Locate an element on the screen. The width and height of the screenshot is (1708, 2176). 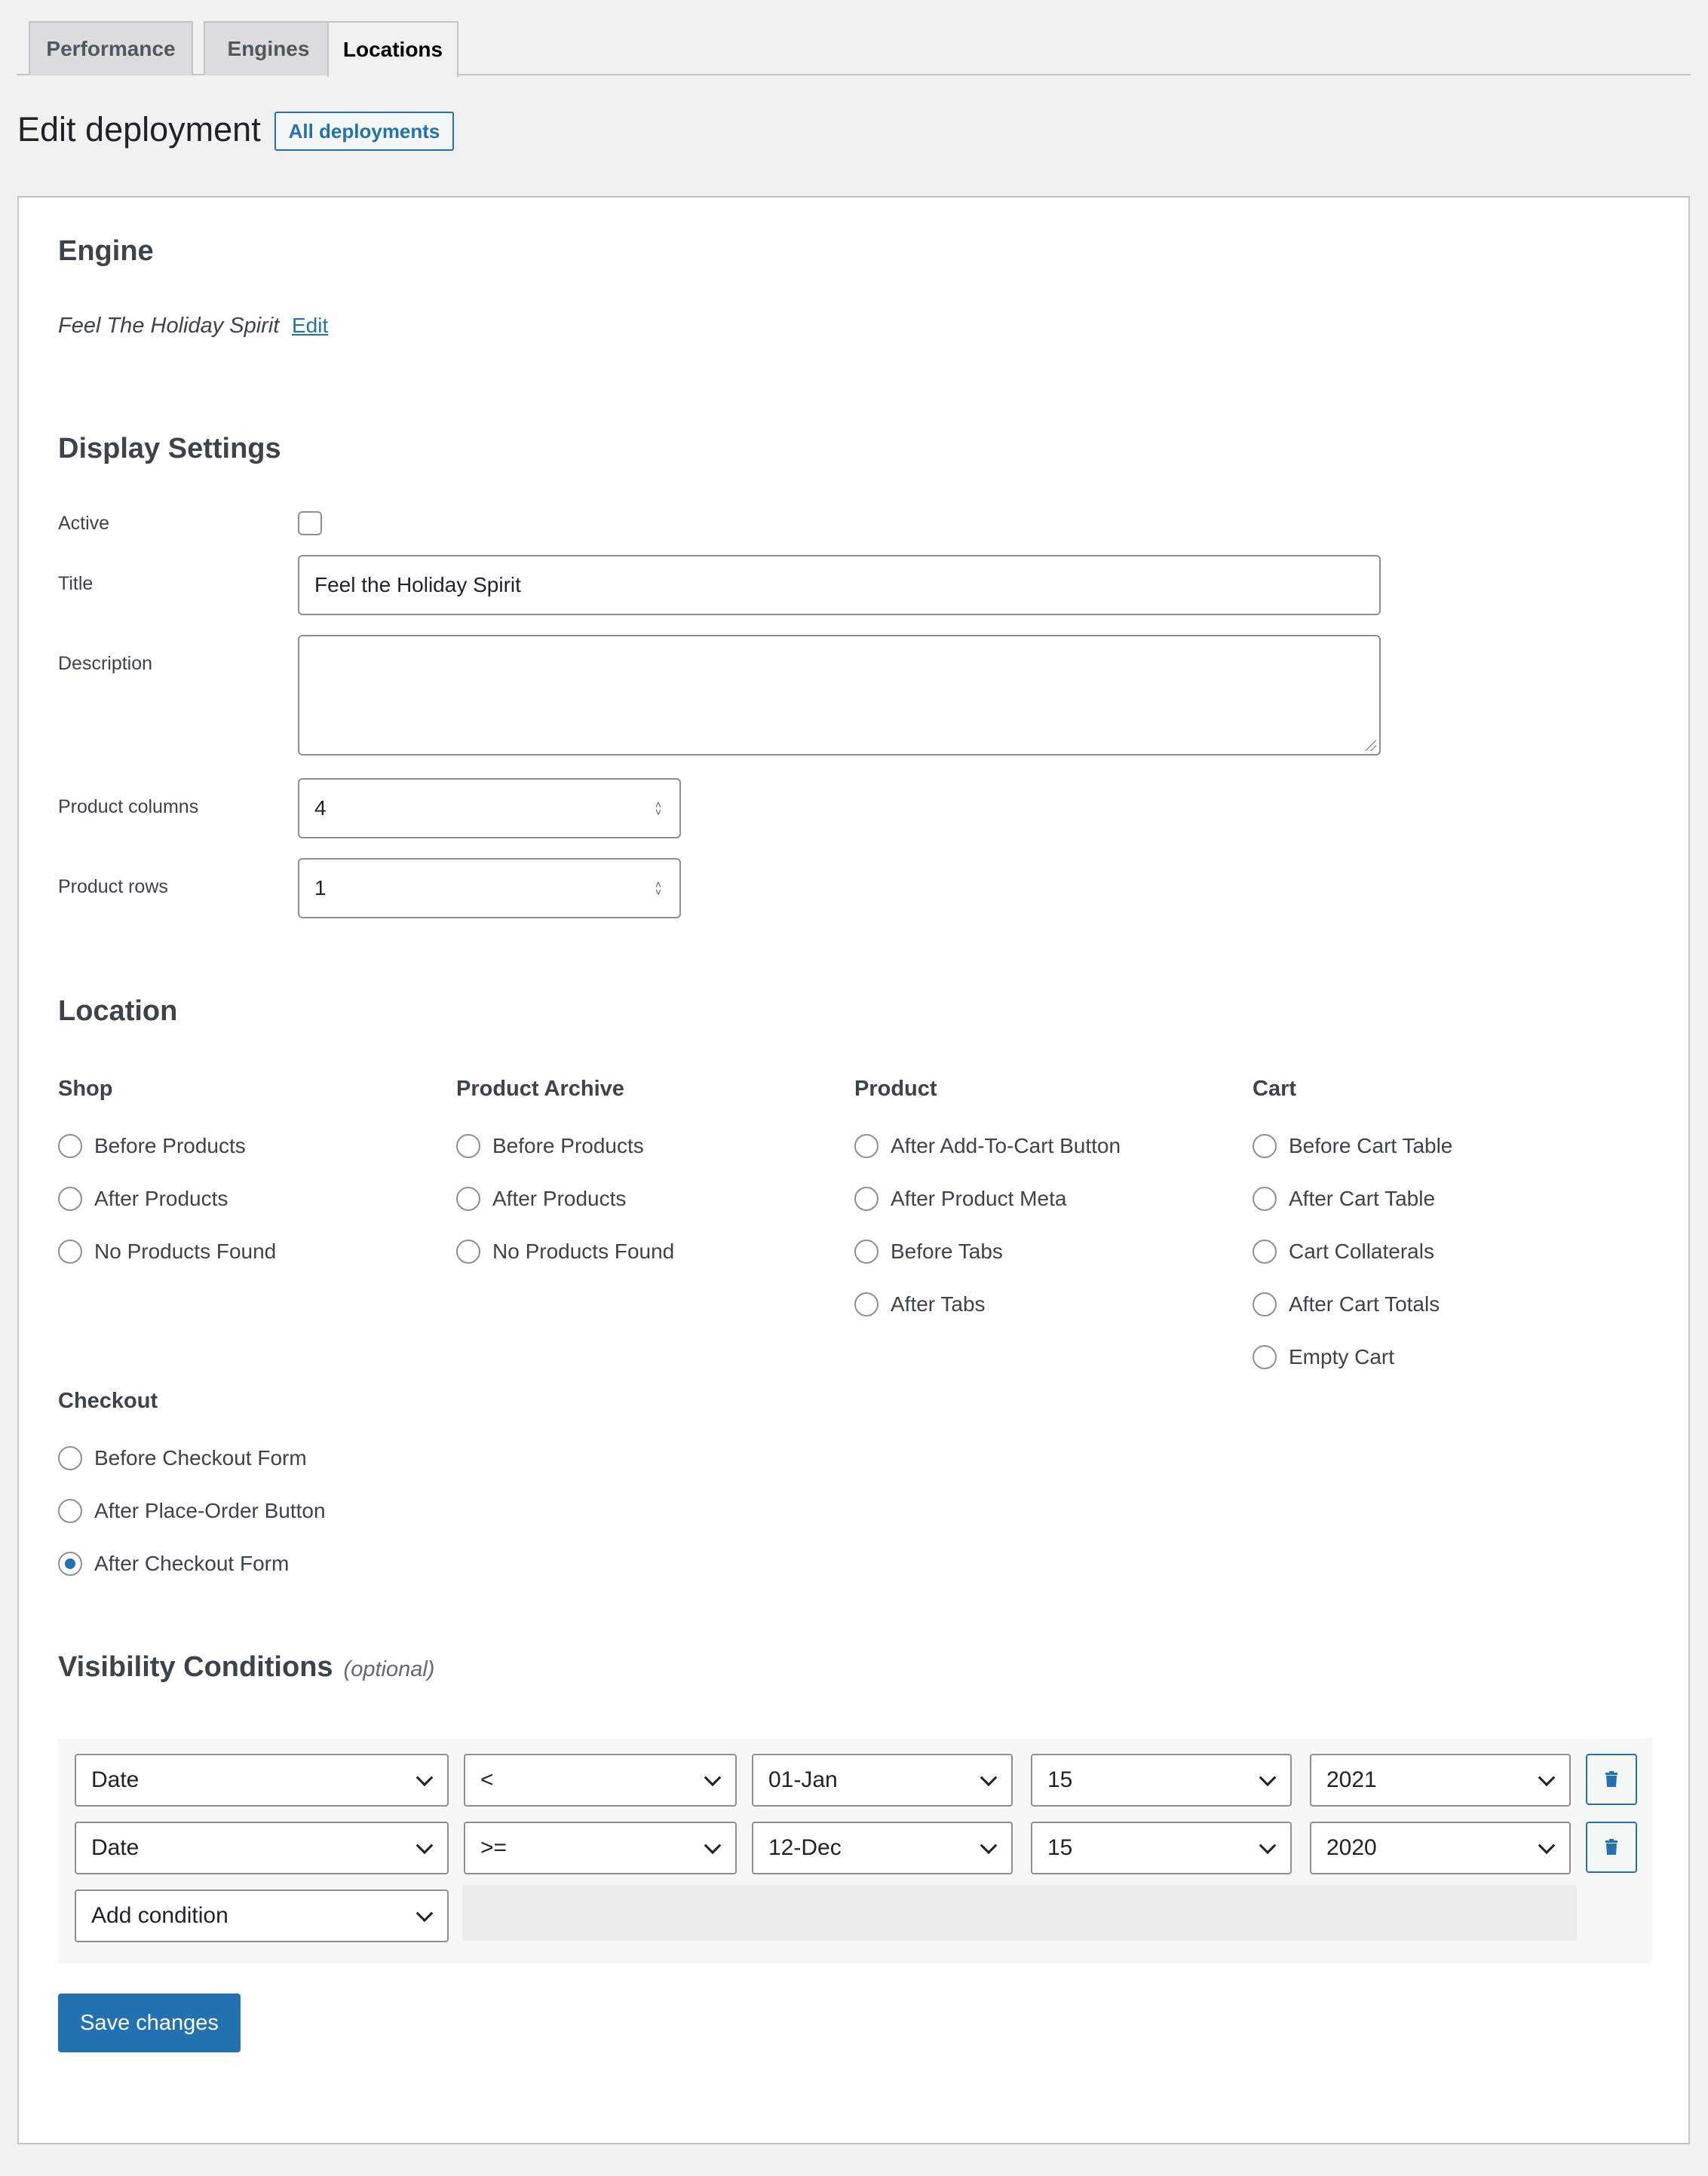
radio-archive-before-products: Before Products is located at coordinates (550, 1146).